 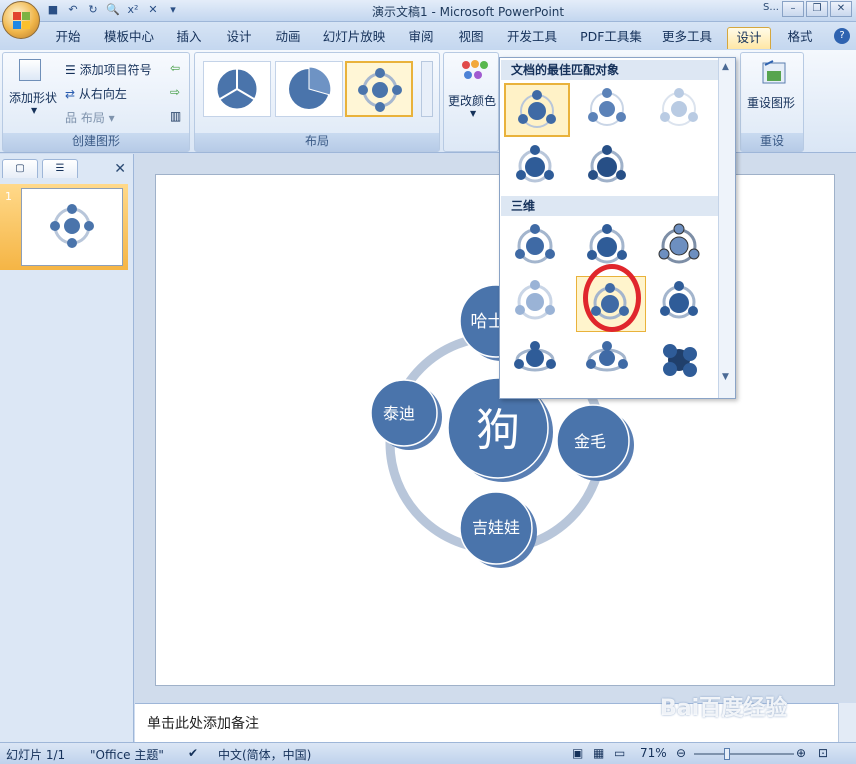 I want to click on group-create-graphic: 添加形状 ▼ ☰ 添加项目符号 ⇄ 从右向左 品 布局 ▾ ⇦ ⇨ ▥ 创建图形, so click(x=96, y=102).